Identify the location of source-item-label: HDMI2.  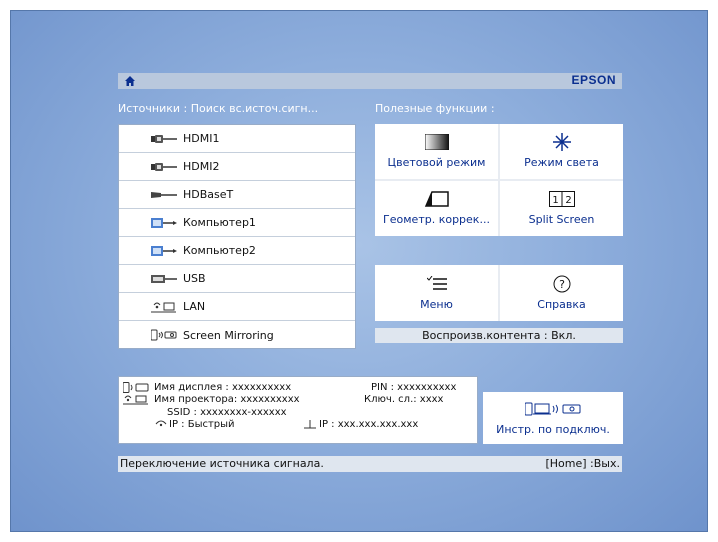
(201, 166).